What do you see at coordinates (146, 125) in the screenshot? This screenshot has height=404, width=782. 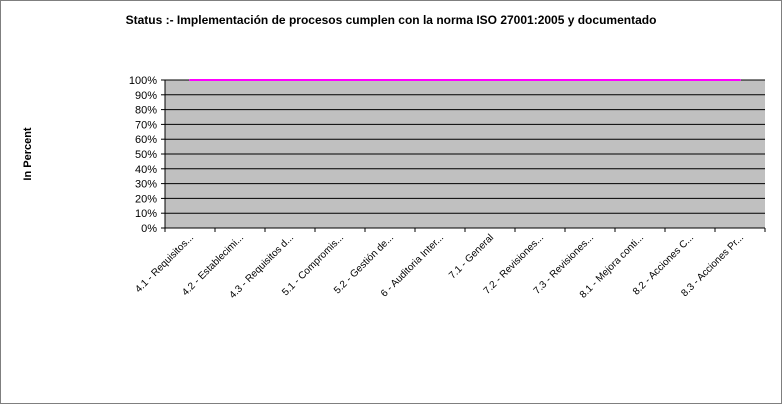 I see `y-tick-label: 70%` at bounding box center [146, 125].